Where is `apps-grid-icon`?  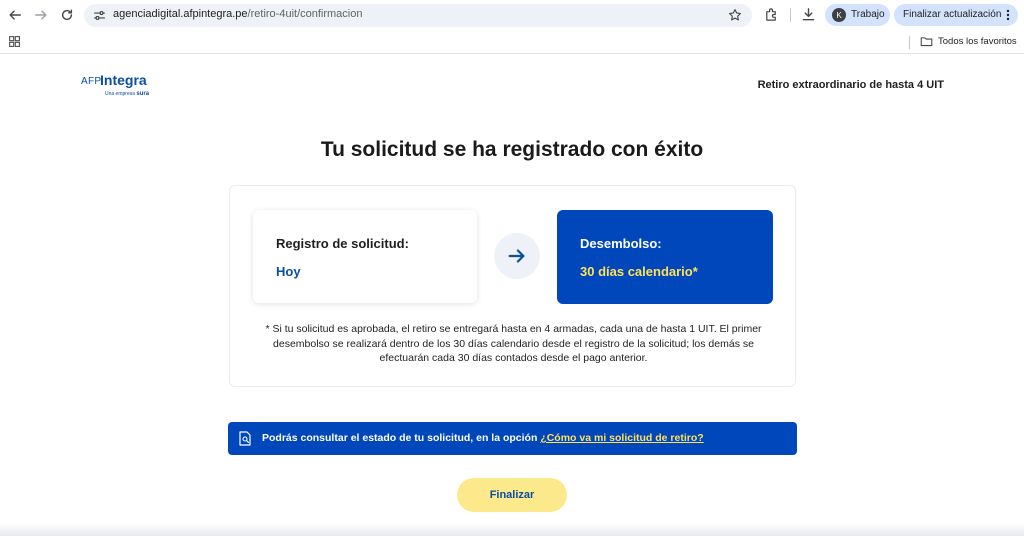
apps-grid-icon is located at coordinates (14, 41).